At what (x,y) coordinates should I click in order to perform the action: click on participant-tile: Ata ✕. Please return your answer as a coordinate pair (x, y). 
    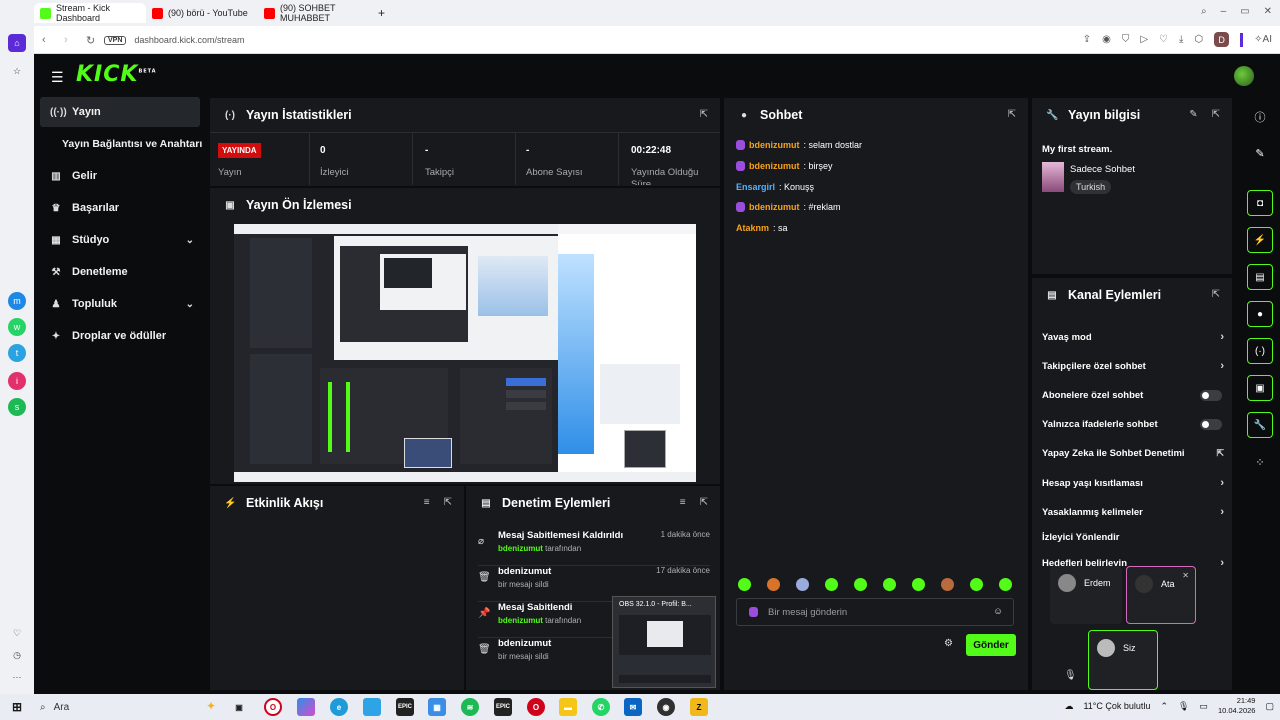
    Looking at the image, I should click on (1161, 595).